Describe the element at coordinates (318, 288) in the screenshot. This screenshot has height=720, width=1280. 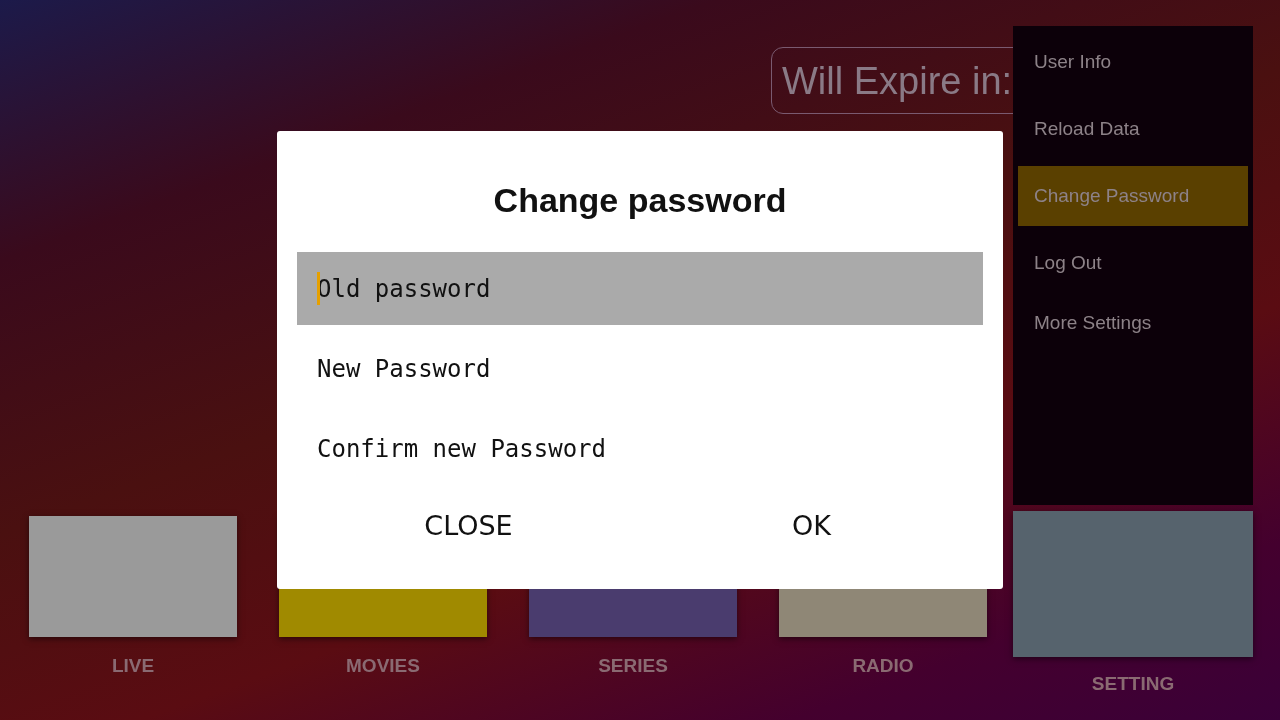
I see `text-cursor-icon` at that location.